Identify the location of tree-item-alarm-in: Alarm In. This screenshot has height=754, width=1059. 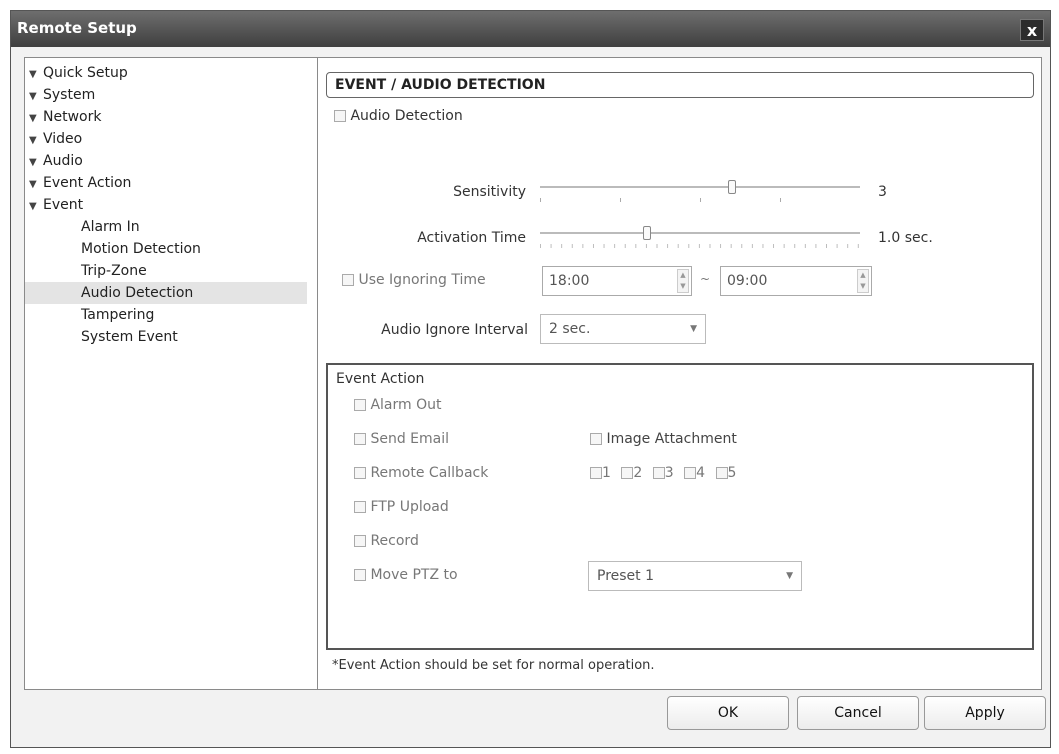
(166, 227).